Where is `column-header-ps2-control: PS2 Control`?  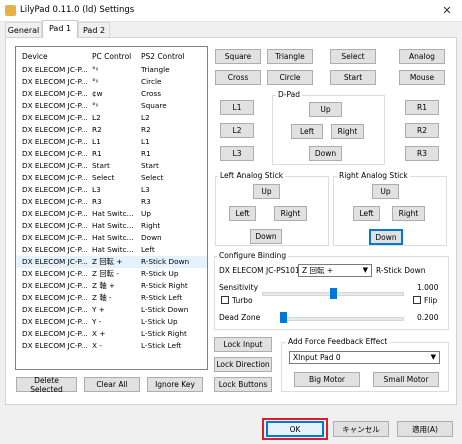 column-header-ps2-control: PS2 Control is located at coordinates (163, 56).